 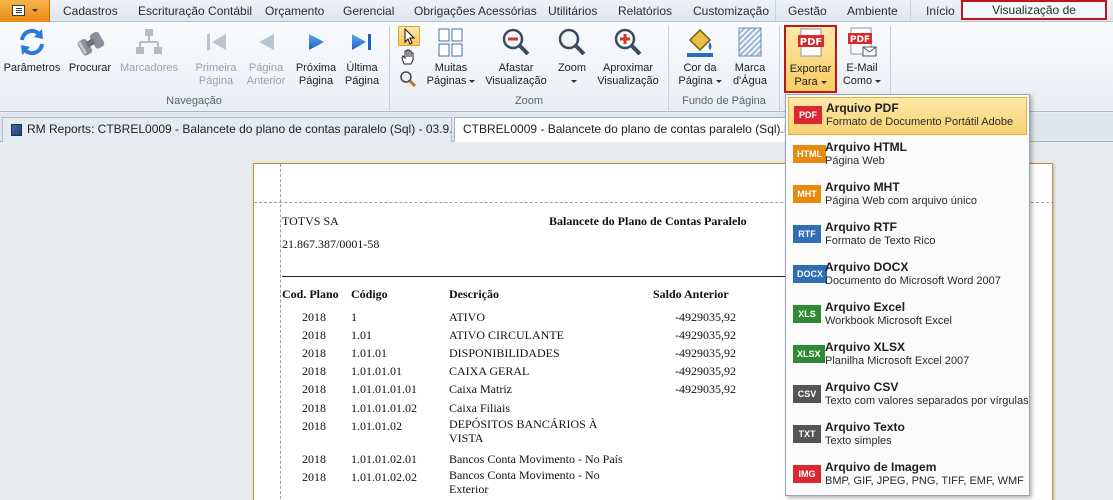 What do you see at coordinates (369, 294) in the screenshot?
I see `column-header-codigo: Código` at bounding box center [369, 294].